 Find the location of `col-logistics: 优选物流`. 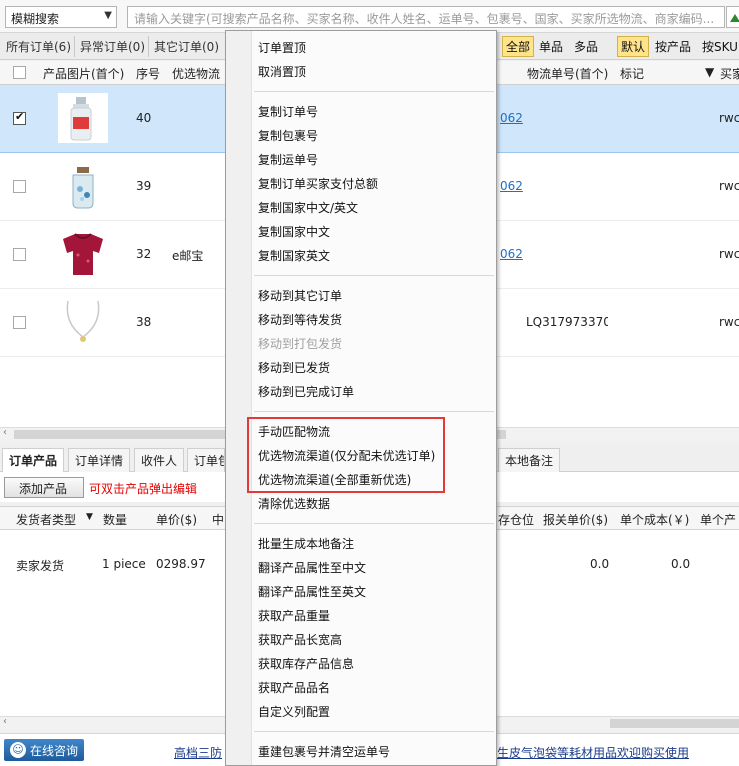

col-logistics: 优选物流 is located at coordinates (196, 73).